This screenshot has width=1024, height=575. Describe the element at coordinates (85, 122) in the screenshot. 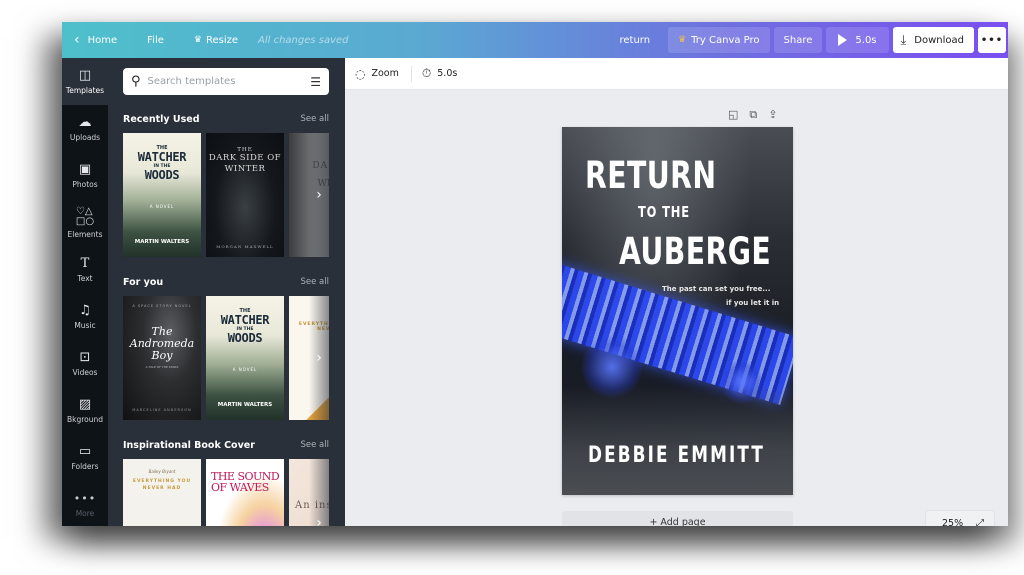

I see `cloud-upload-icon: ☁` at that location.